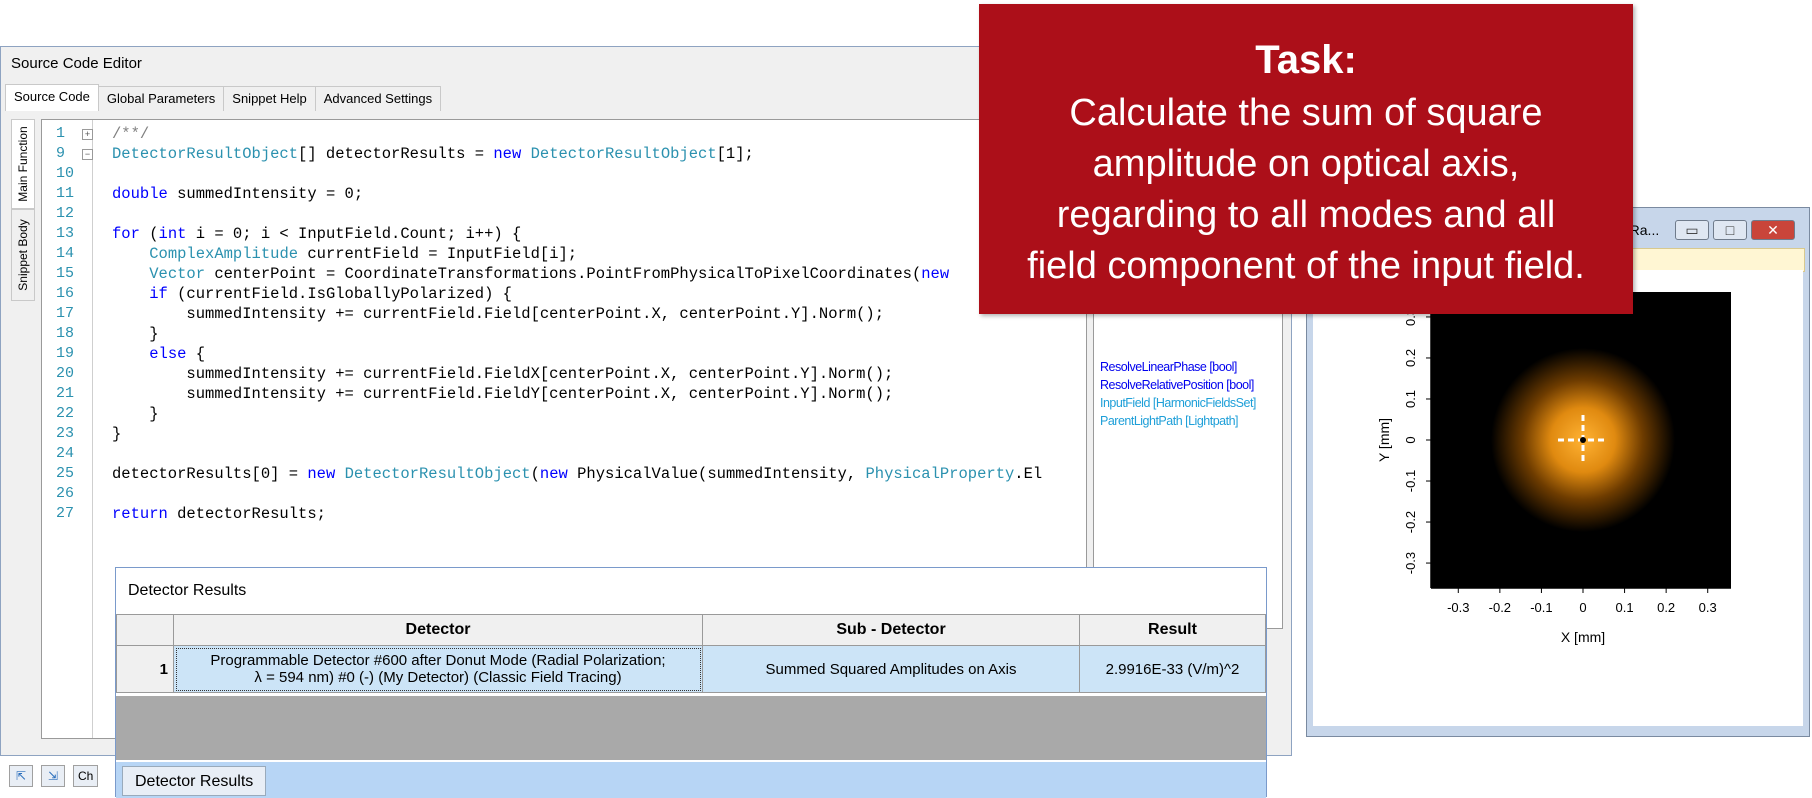  What do you see at coordinates (145, 669) in the screenshot?
I see `row-index: 1` at bounding box center [145, 669].